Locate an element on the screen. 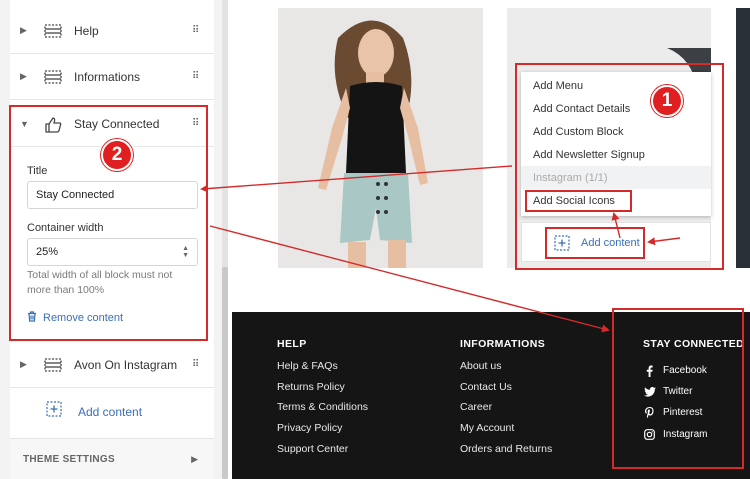 The width and height of the screenshot is (750, 479). sidebar-item-label: Help is located at coordinates (86, 30).